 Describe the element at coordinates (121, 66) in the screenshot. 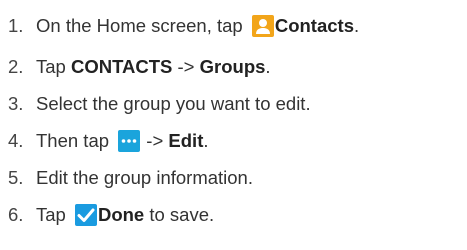

I see `contacts-tab-label: CONTACTS` at that location.